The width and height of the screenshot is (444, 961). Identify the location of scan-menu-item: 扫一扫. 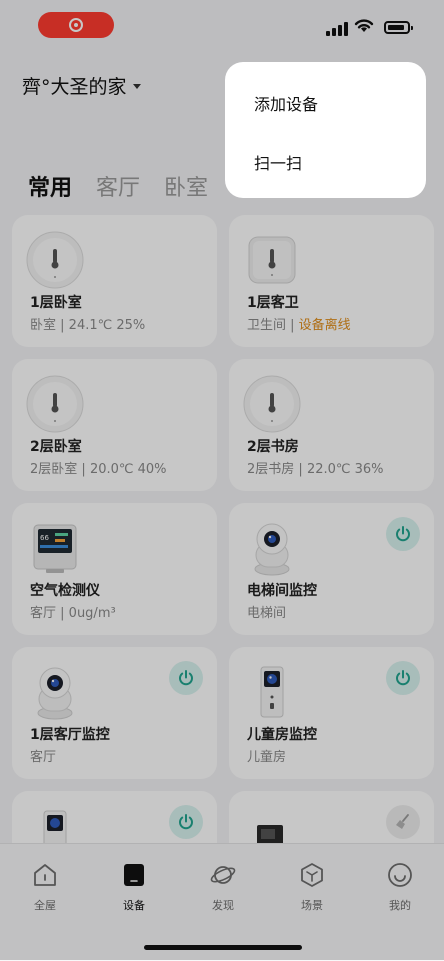
(278, 162).